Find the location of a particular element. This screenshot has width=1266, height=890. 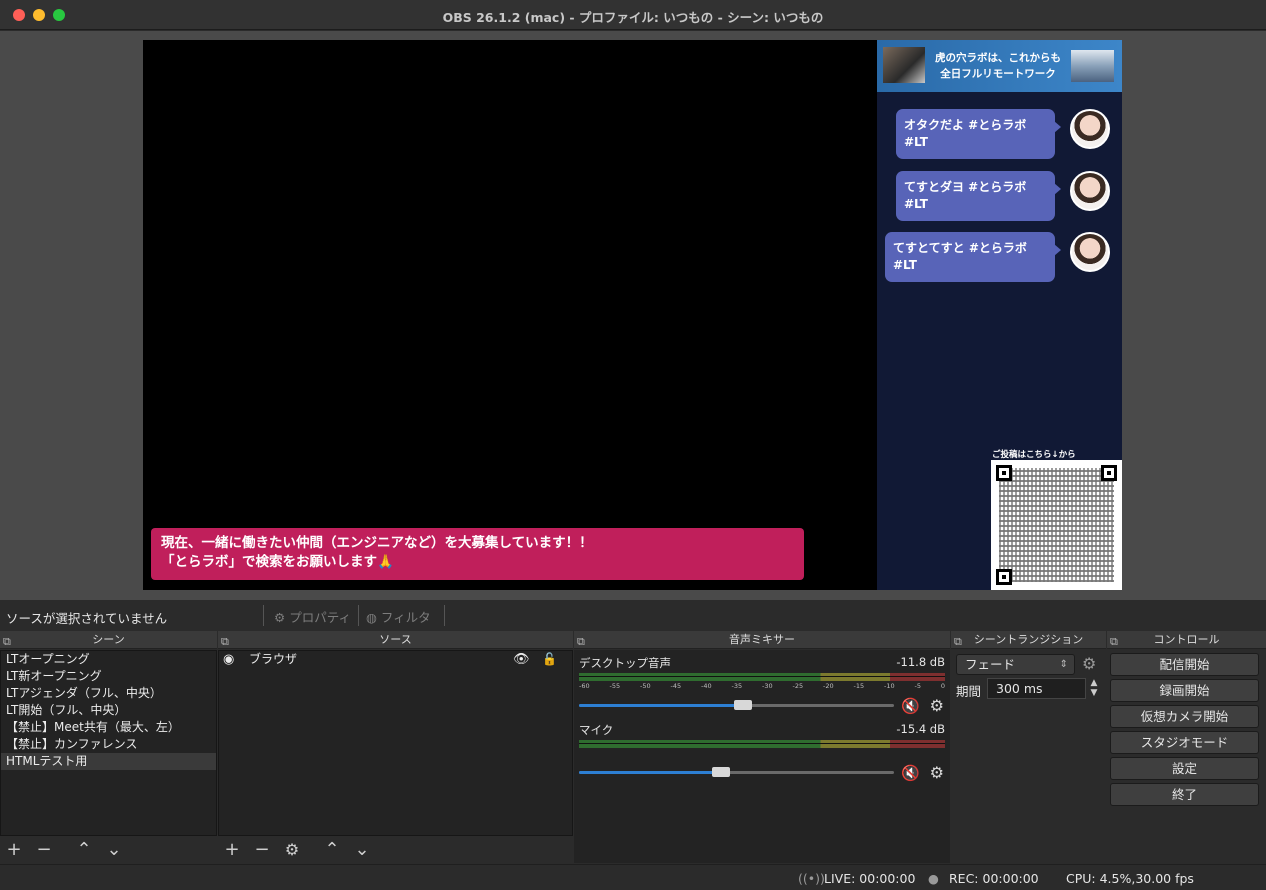

qr-pattern is located at coordinates (1056, 525).